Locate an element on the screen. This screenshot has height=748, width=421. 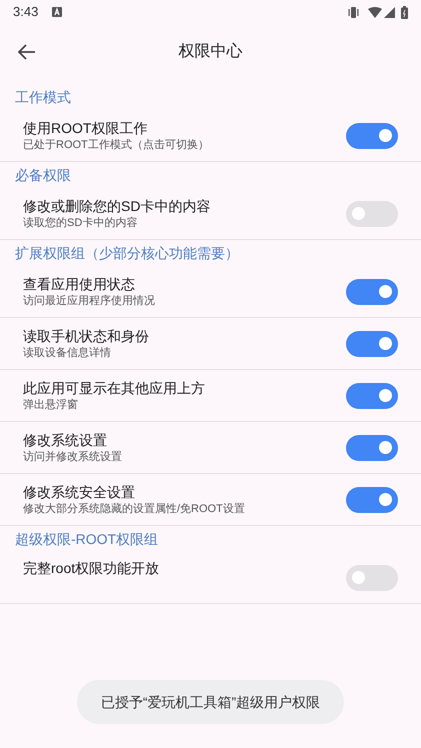
section-header: 扩展权限组（少部分核心功能需要） is located at coordinates (127, 253).